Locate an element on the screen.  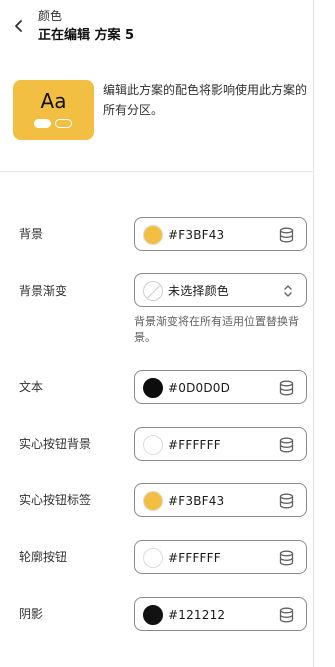
header-title: 正在编辑 方案 5 is located at coordinates (86, 35).